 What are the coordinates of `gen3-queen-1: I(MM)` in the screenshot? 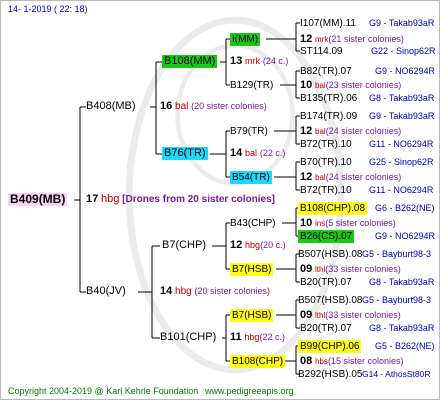 It's located at (245, 39).